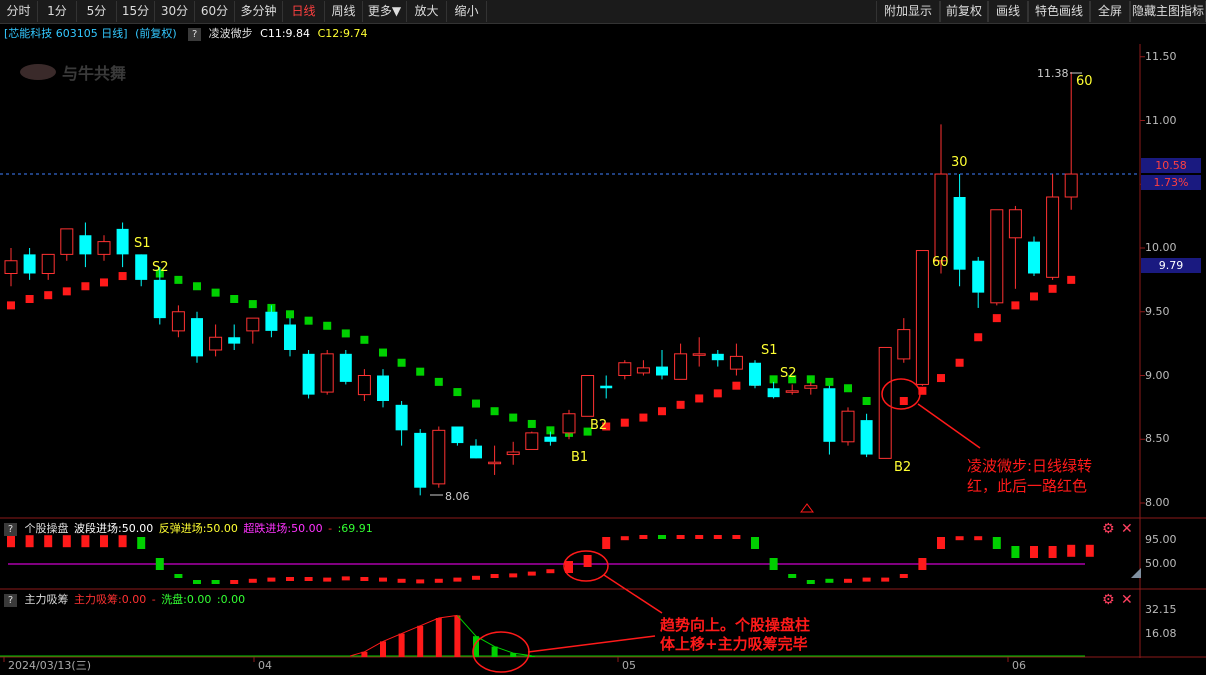 Image resolution: width=1206 pixels, height=675 pixels. I want to click on panel2-axis-label: 32.15, so click(1161, 609).